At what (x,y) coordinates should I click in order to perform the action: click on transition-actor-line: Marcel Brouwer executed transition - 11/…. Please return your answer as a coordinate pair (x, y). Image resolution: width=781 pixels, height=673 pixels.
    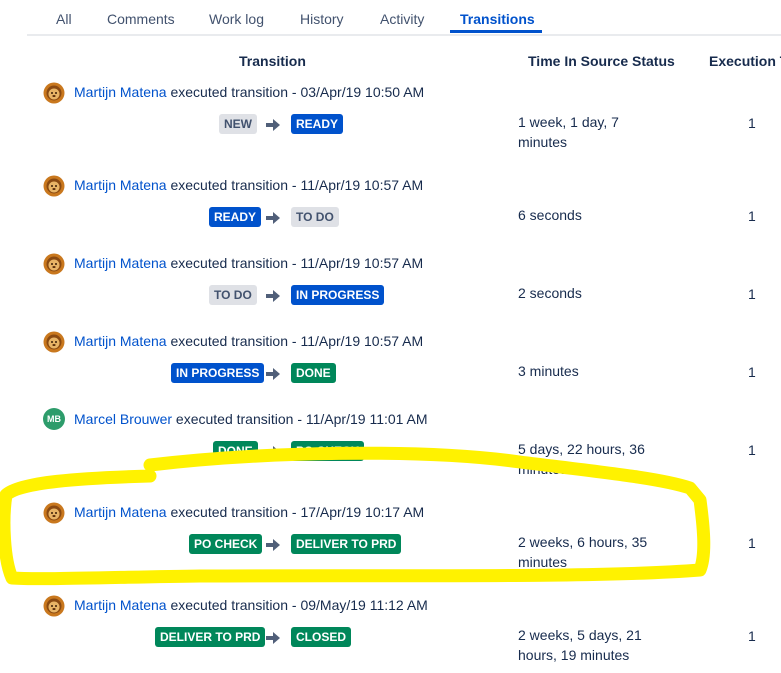
    Looking at the image, I should click on (251, 419).